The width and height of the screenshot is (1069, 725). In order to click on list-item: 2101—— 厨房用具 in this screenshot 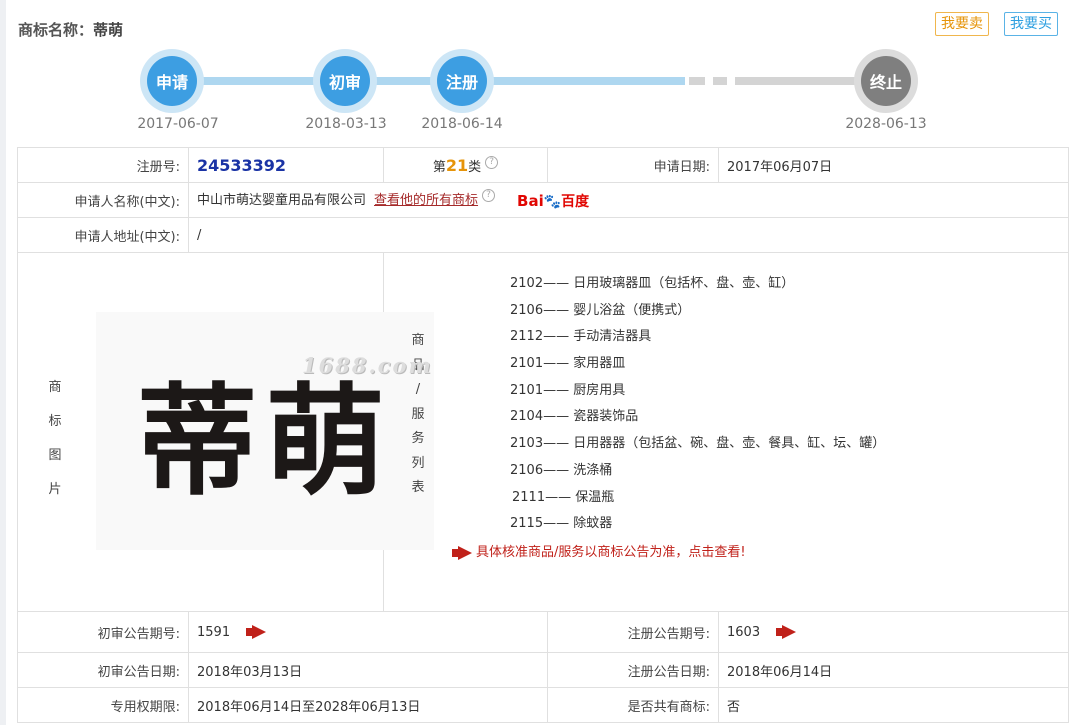, I will do `click(568, 390)`.